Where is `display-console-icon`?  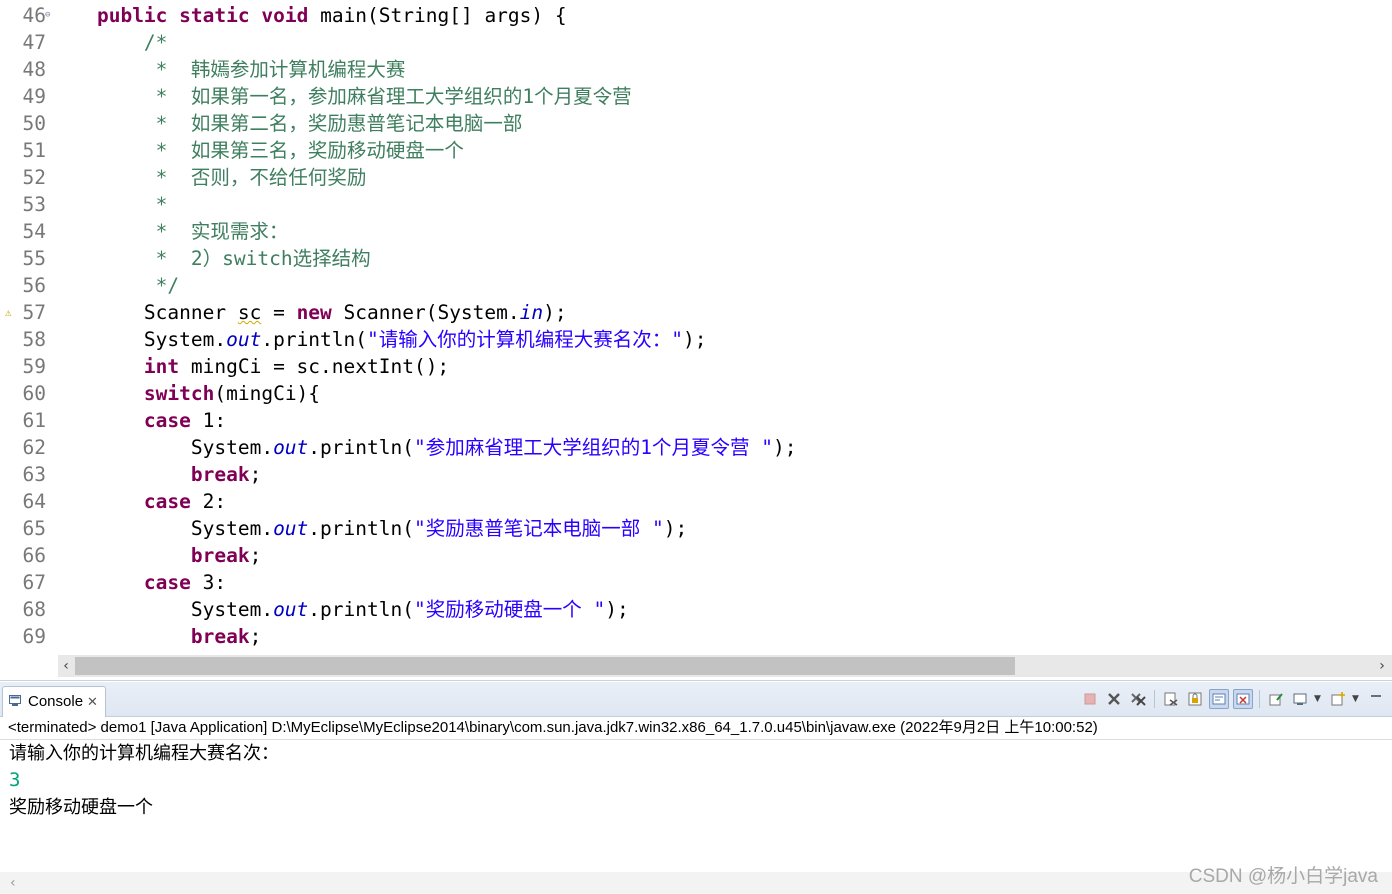
display-console-icon is located at coordinates (1300, 699).